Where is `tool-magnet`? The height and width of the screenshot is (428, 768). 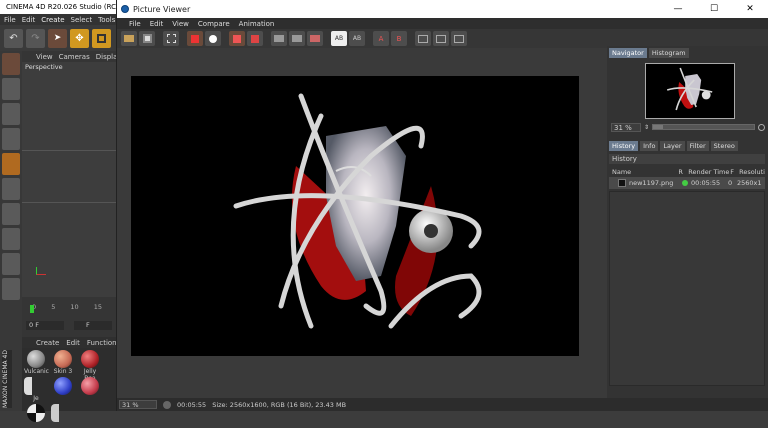
tool-magnet is located at coordinates (11, 264).